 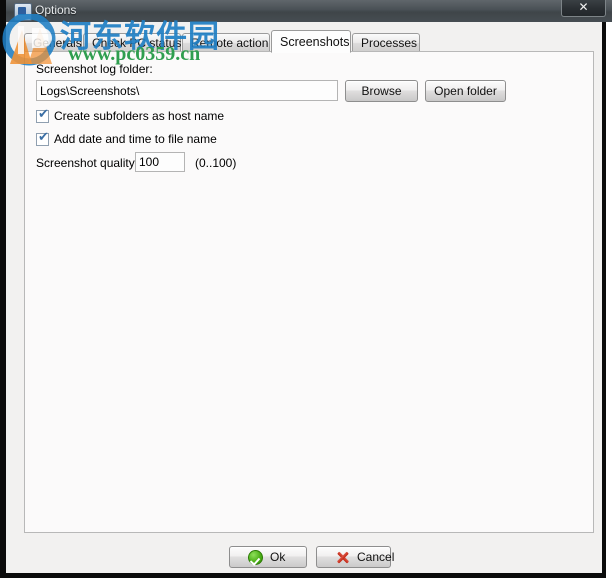 What do you see at coordinates (381, 91) in the screenshot?
I see `browse-button: Browse` at bounding box center [381, 91].